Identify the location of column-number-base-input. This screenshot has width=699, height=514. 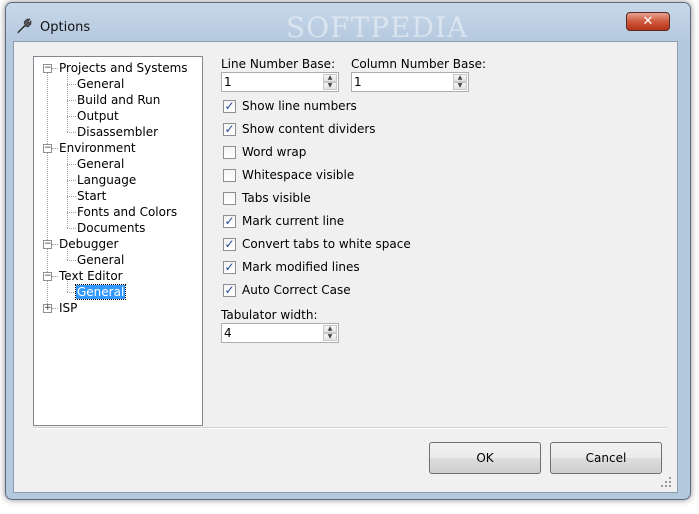
(401, 82).